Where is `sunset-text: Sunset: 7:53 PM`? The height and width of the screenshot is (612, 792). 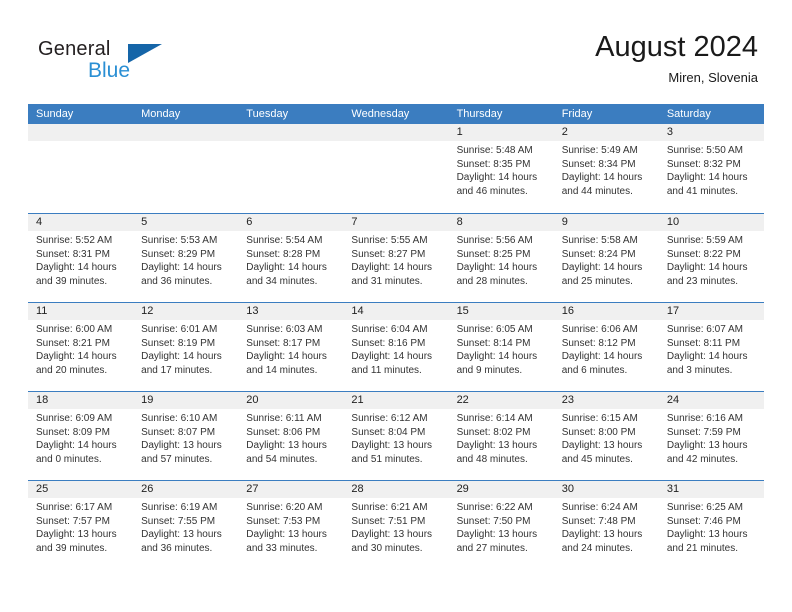
sunset-text: Sunset: 7:53 PM is located at coordinates (283, 521).